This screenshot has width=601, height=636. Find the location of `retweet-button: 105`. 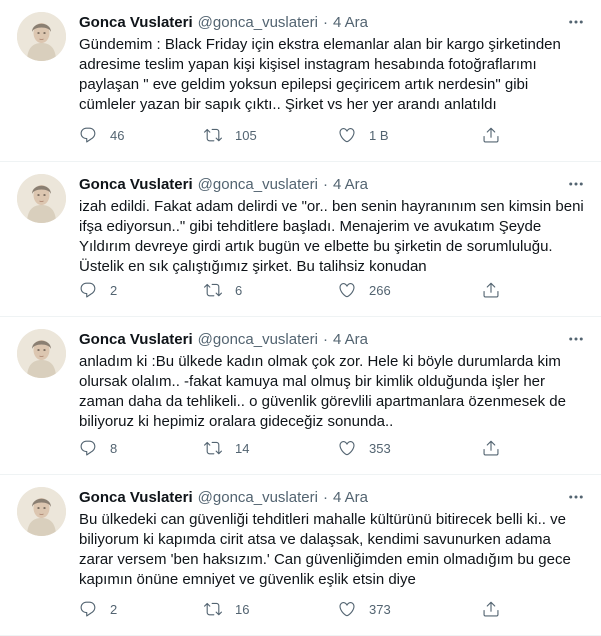

retweet-button: 105 is located at coordinates (230, 135).